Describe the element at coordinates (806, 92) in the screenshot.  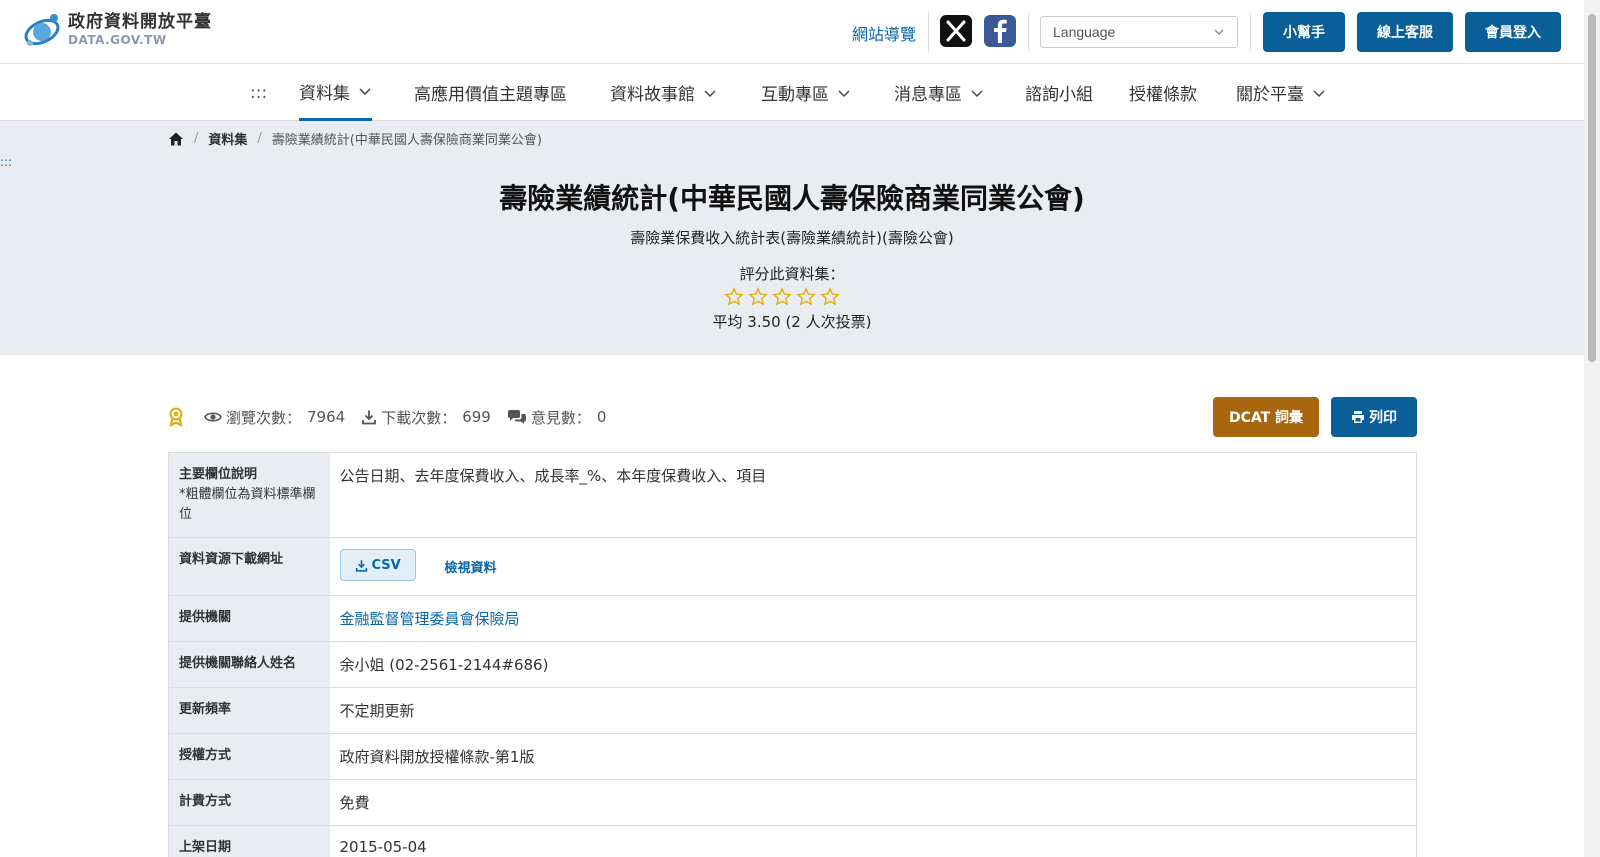
I see `nav-item-interactive: 互動專區` at that location.